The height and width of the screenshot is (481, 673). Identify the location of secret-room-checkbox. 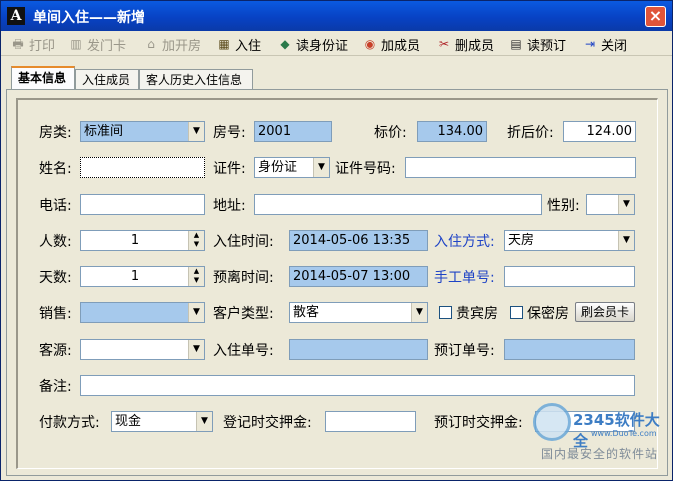
(516, 312).